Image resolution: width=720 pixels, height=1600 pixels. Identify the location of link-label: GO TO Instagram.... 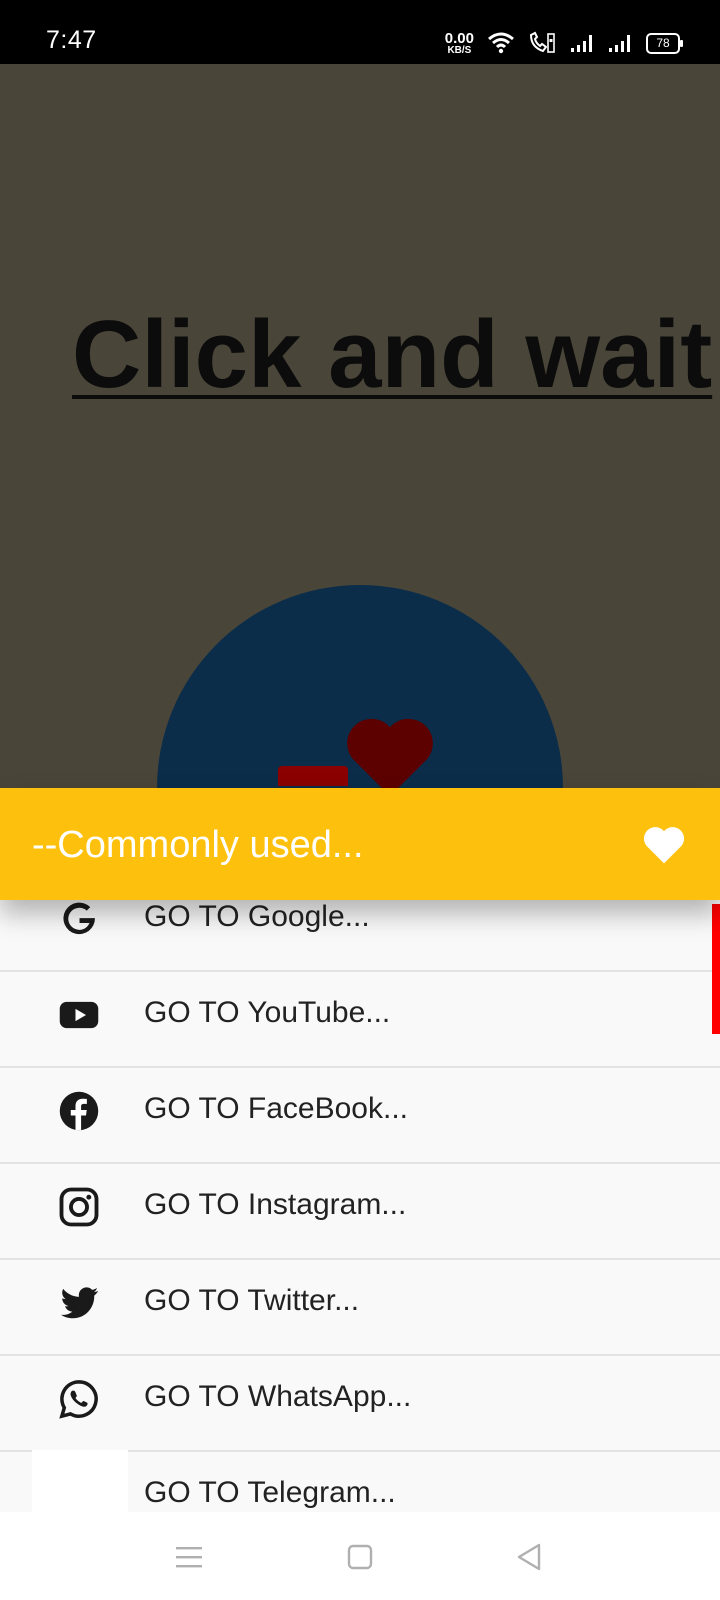
(275, 1204).